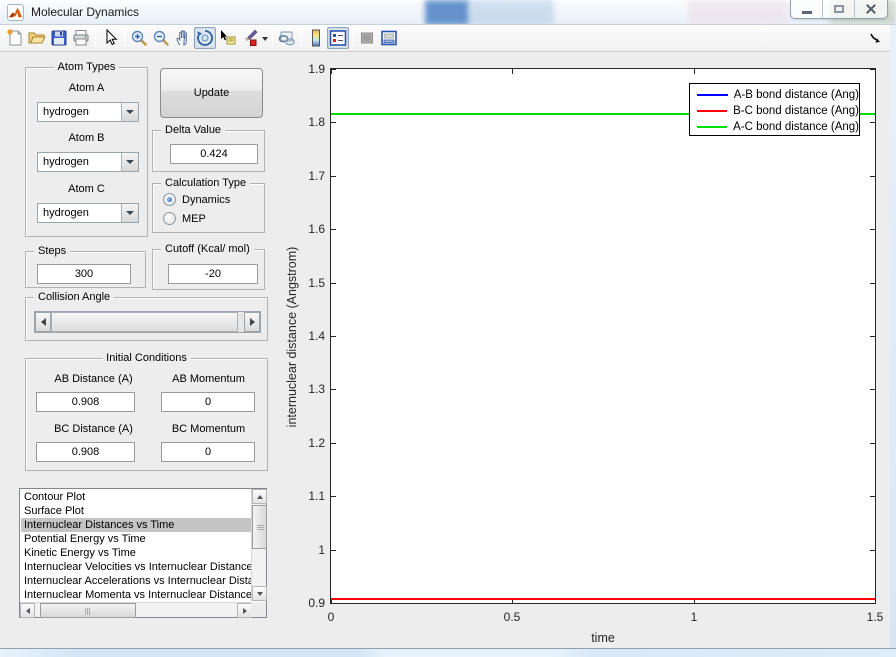  What do you see at coordinates (85, 402) in the screenshot?
I see `ab-distance-field` at bounding box center [85, 402].